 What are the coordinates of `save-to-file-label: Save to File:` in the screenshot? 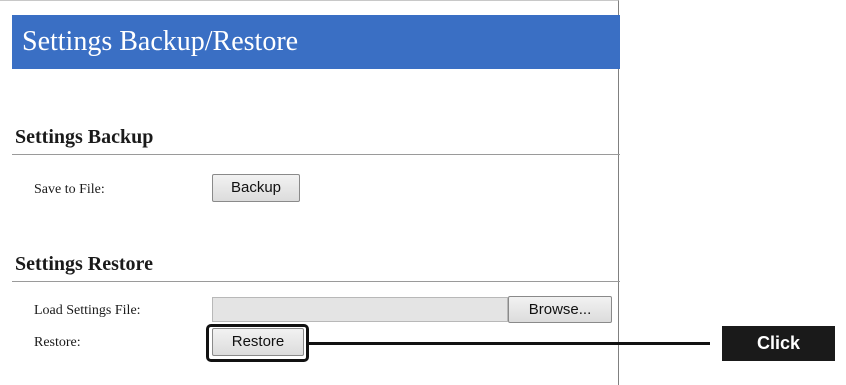 It's located at (69, 189).